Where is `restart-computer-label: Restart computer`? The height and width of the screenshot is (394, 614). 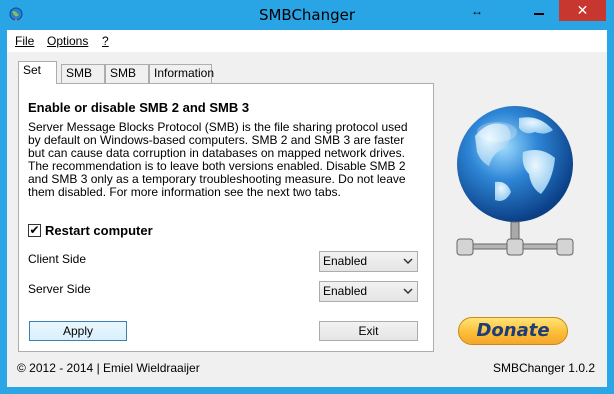
restart-computer-label: Restart computer is located at coordinates (99, 230).